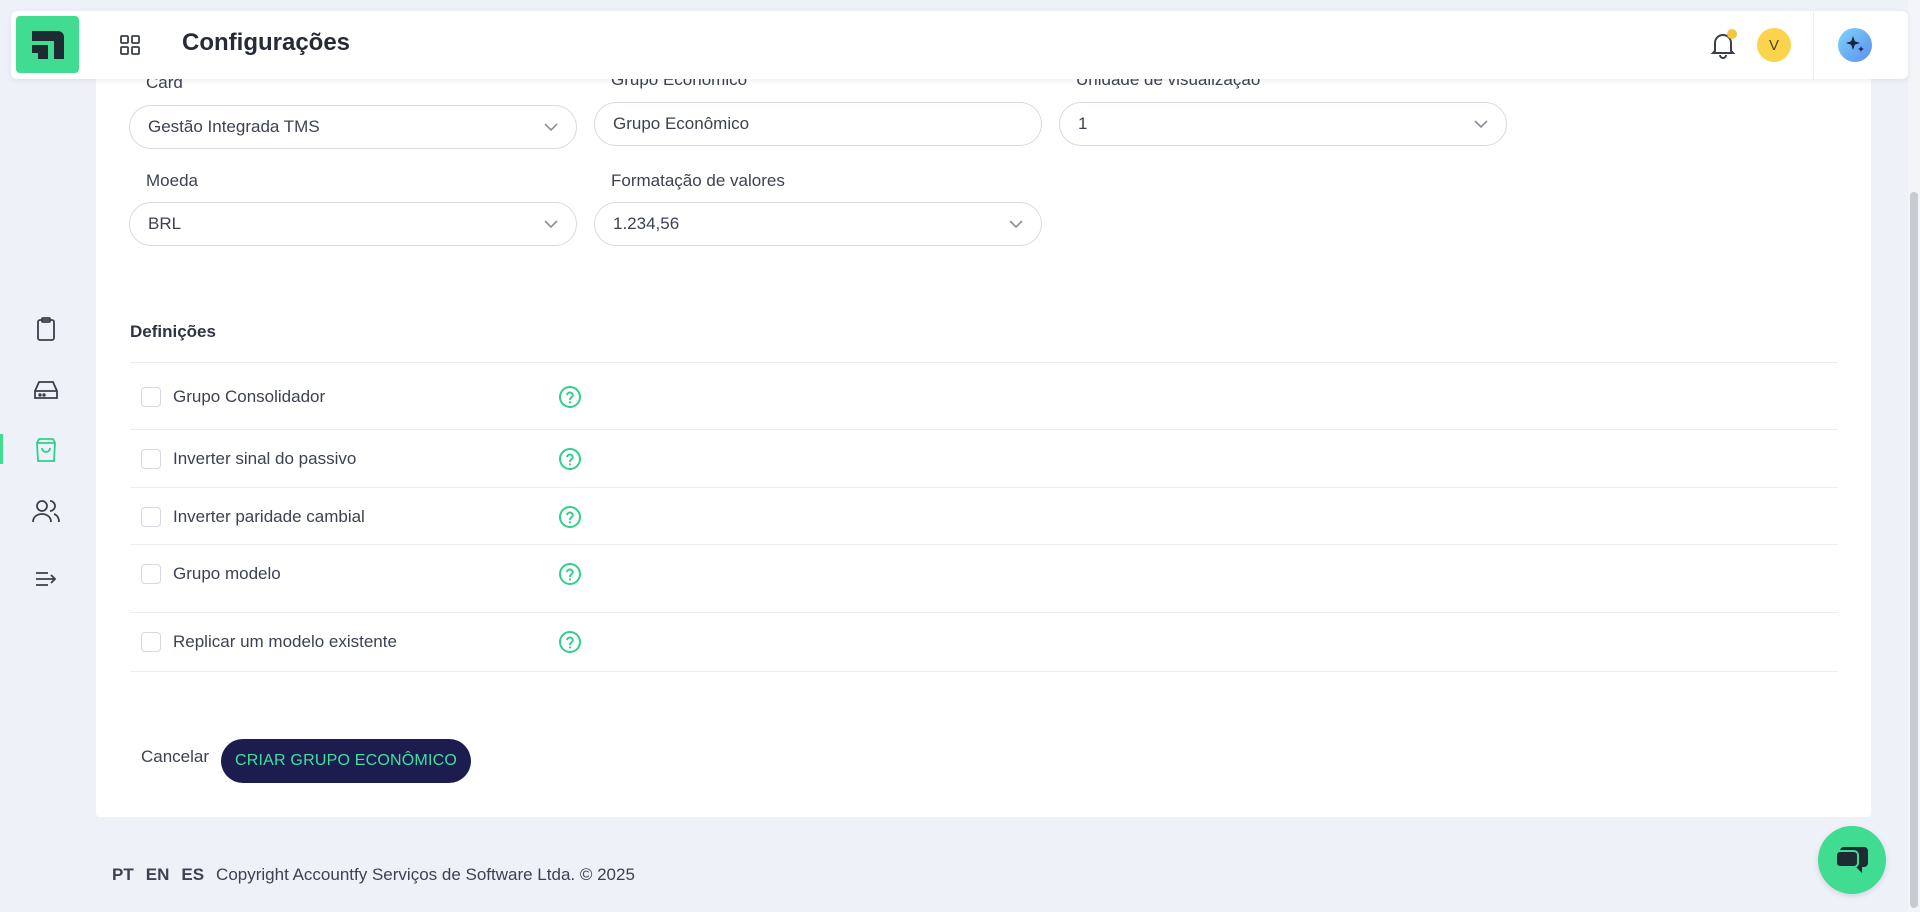  What do you see at coordinates (1855, 45) in the screenshot?
I see `ai-sparkle-icon` at bounding box center [1855, 45].